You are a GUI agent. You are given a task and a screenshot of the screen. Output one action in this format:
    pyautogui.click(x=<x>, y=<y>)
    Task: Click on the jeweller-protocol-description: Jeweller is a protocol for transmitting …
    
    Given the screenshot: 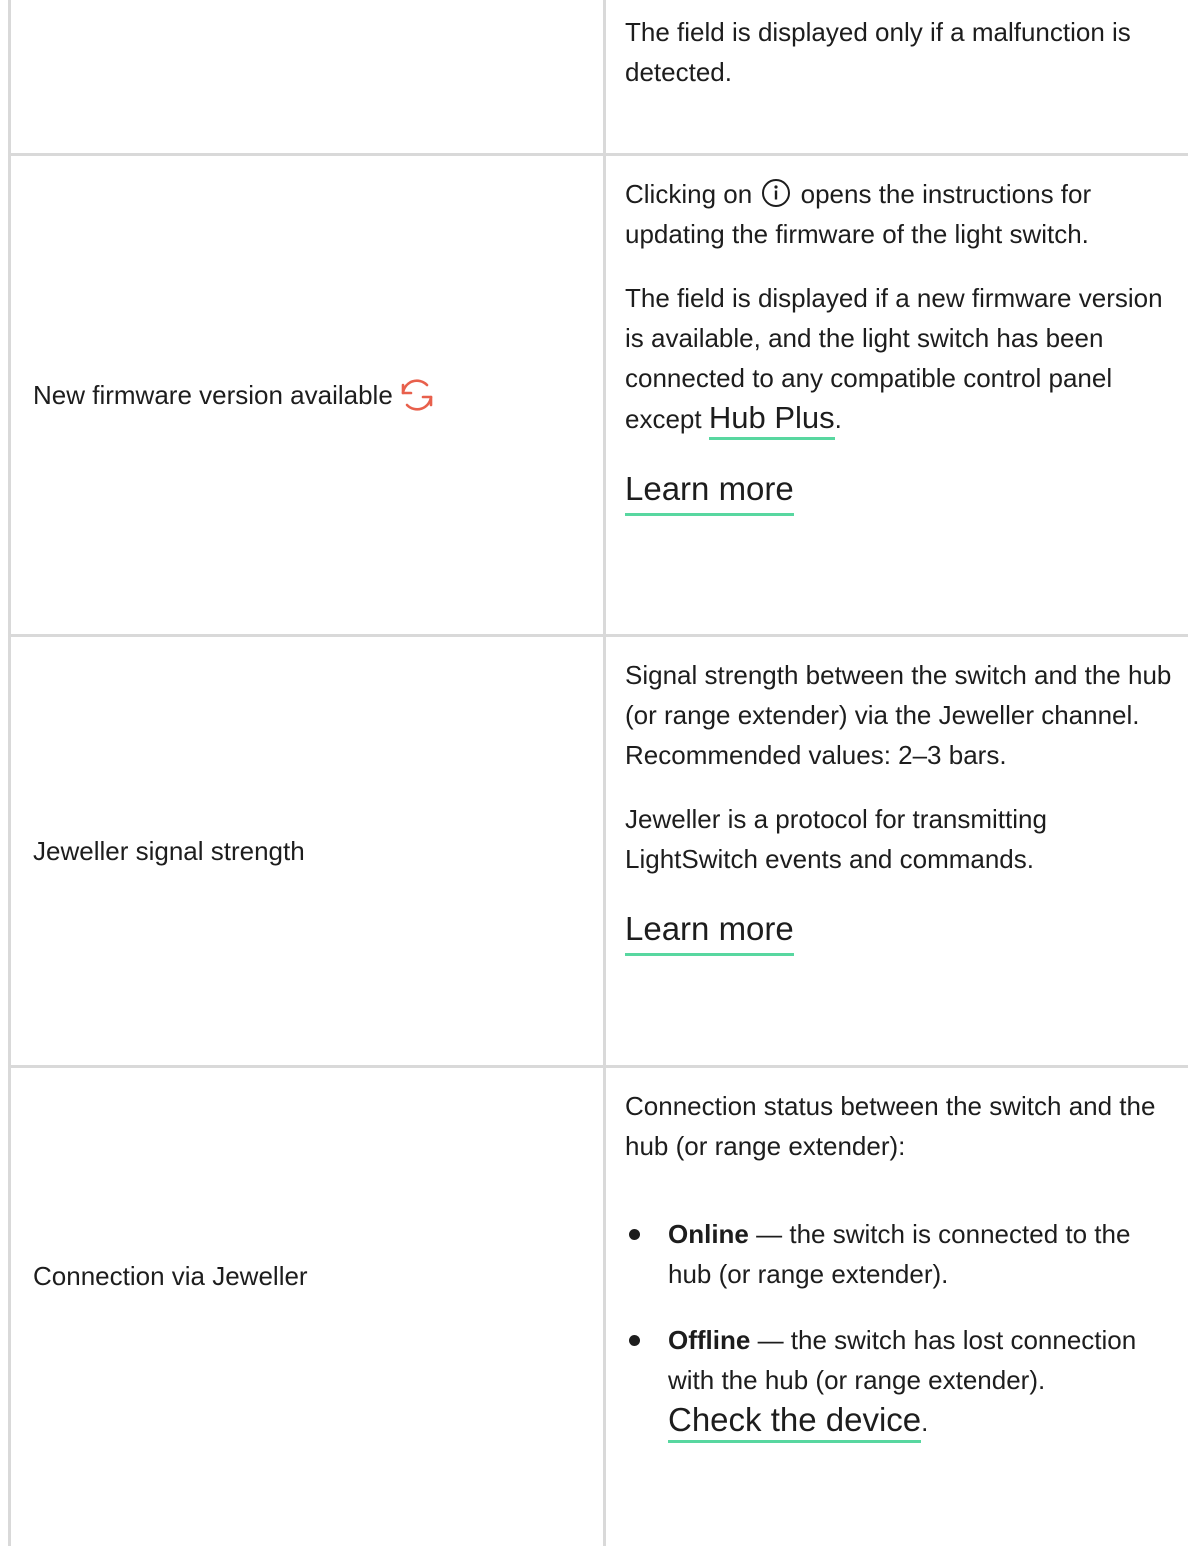 What is the action you would take?
    pyautogui.click(x=836, y=839)
    